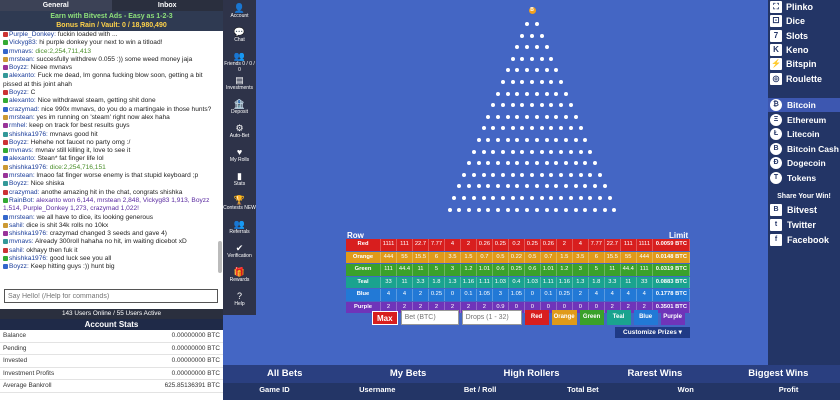 The image size is (840, 400). What do you see at coordinates (239, 276) in the screenshot?
I see `menu-item-rewards: 🎁 Rewards` at bounding box center [239, 276].